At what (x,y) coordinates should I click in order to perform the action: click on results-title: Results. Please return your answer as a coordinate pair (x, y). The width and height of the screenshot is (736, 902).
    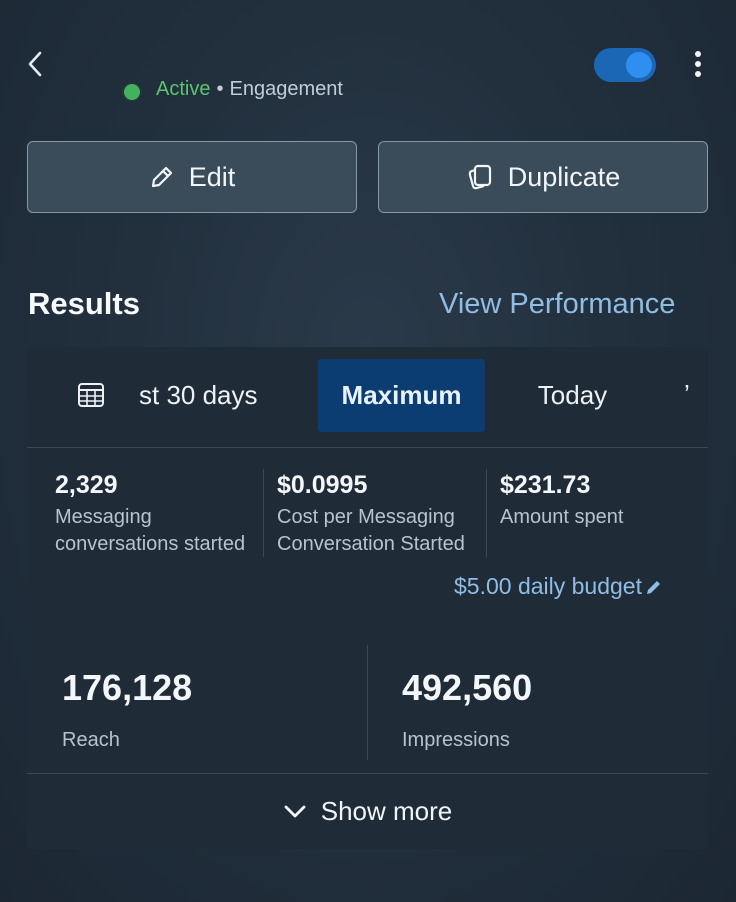
    Looking at the image, I should click on (84, 303).